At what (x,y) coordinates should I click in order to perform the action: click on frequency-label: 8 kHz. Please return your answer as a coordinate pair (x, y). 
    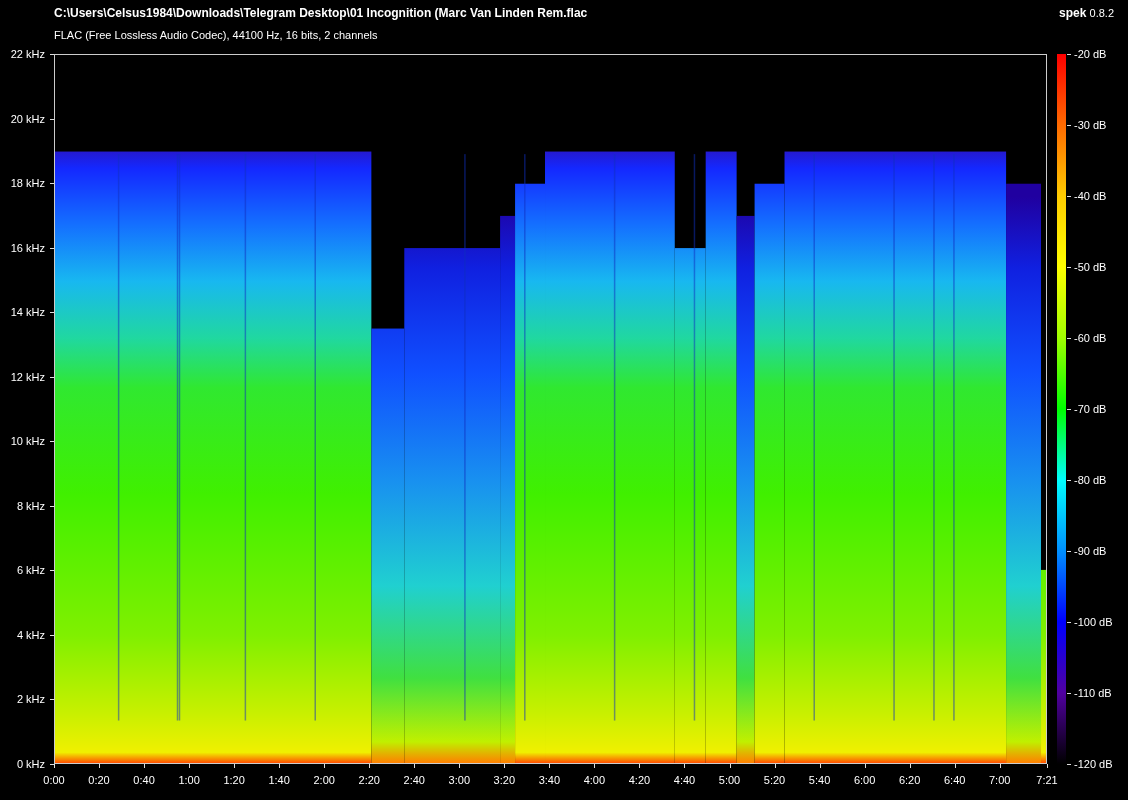
    Looking at the image, I should click on (30, 505).